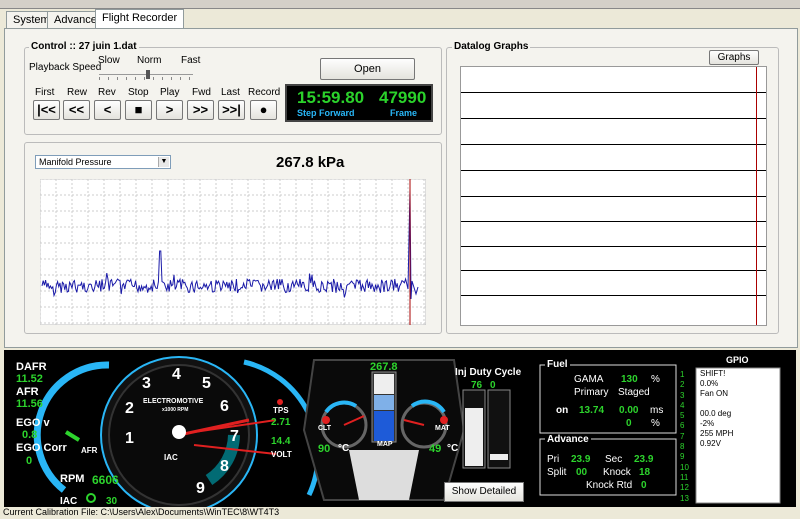  What do you see at coordinates (404, 113) in the screenshot?
I see `frame-caption: Frame` at bounding box center [404, 113].